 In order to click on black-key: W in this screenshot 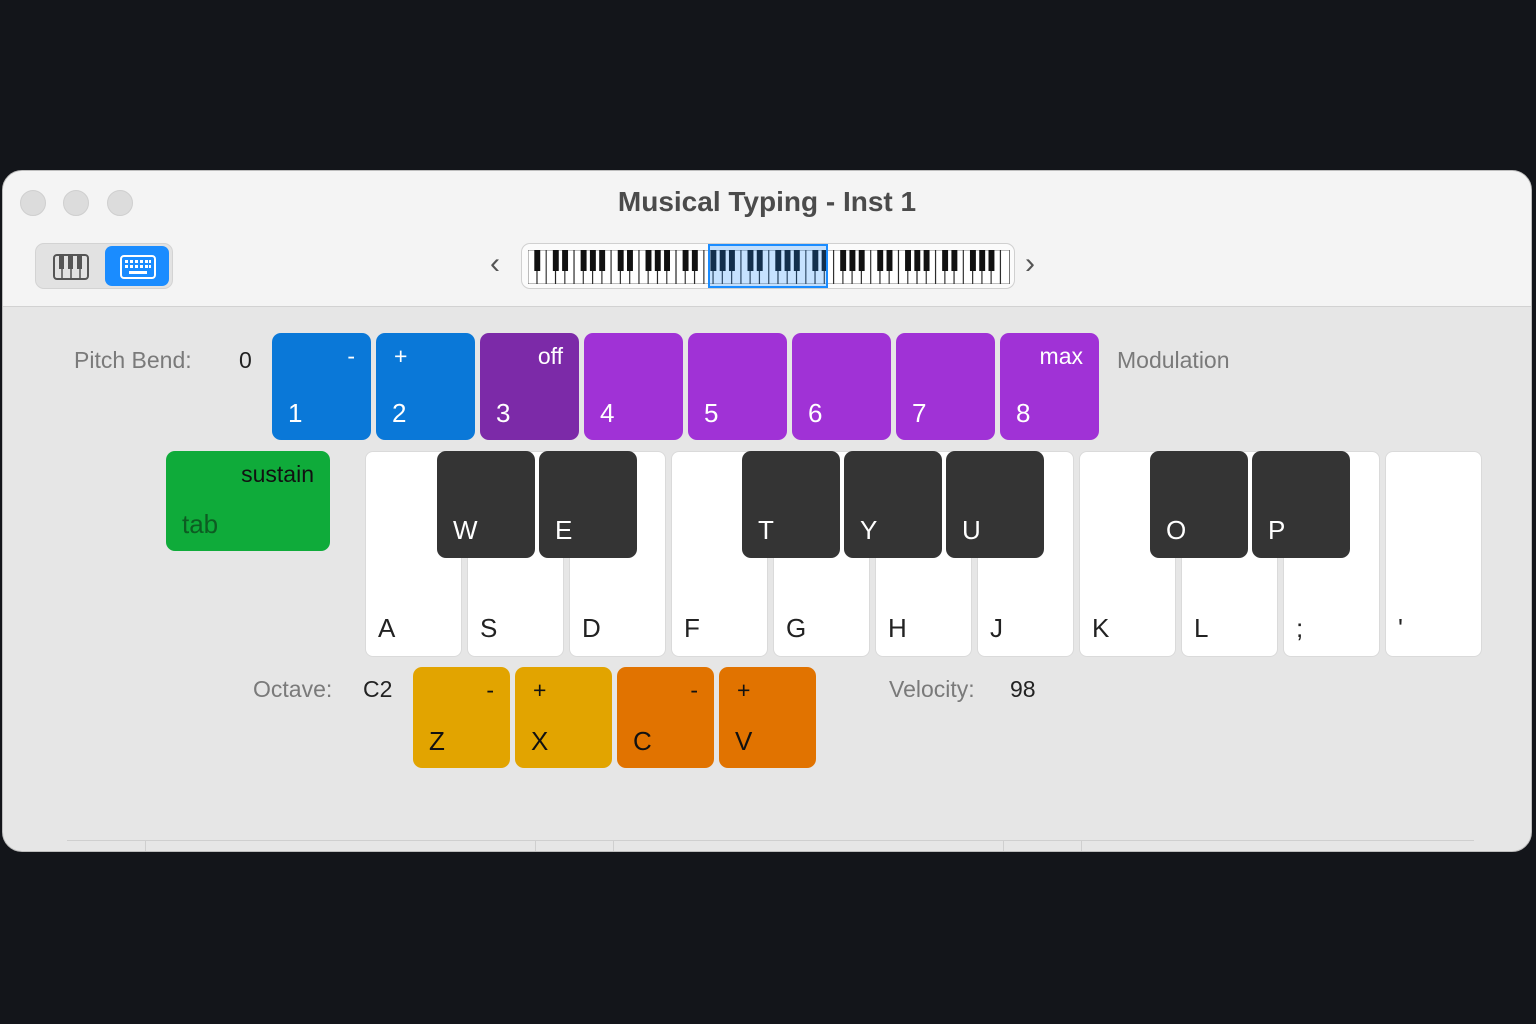, I will do `click(486, 504)`.